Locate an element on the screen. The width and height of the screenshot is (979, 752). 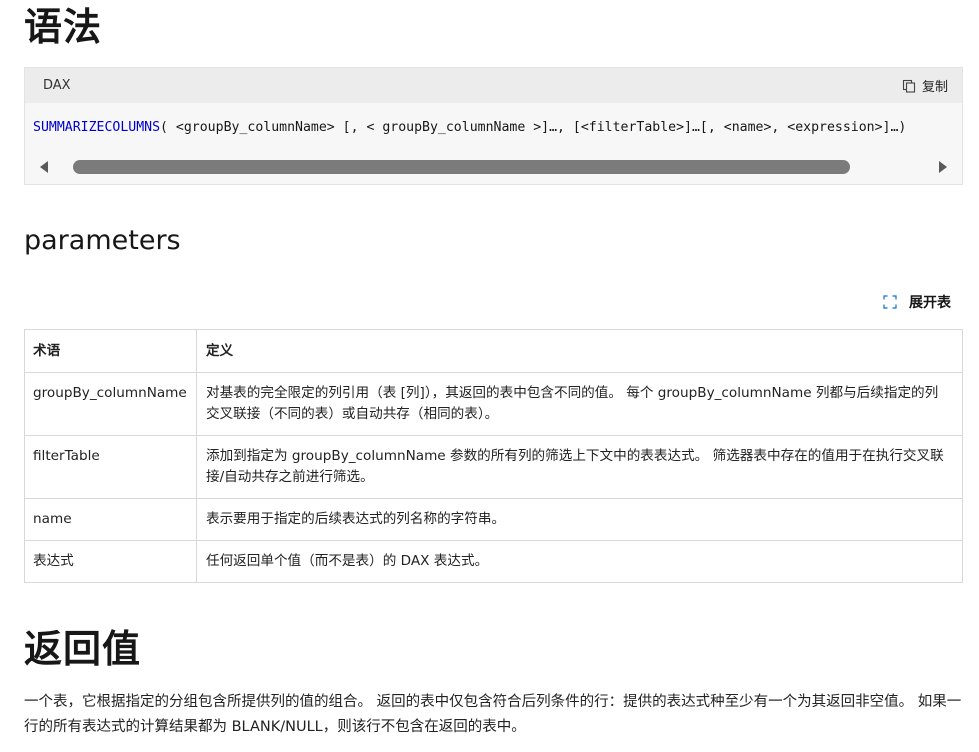
param-term: filterTable is located at coordinates (110, 467).